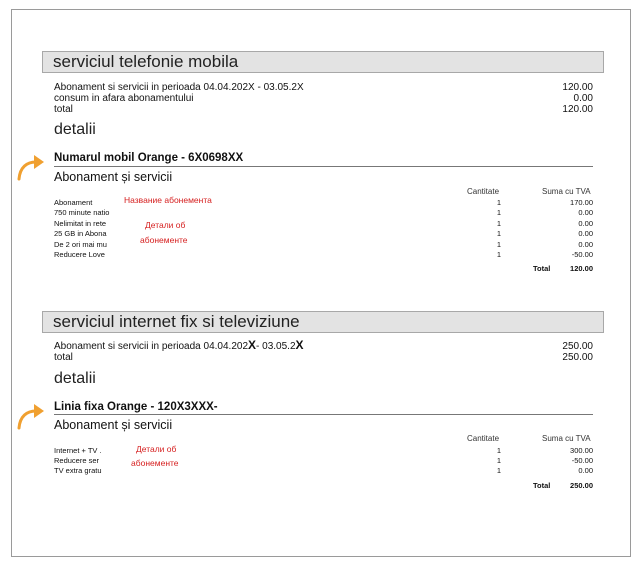  Describe the element at coordinates (323, 62) in the screenshot. I see `section-header-mobile: serviciul telefonie mobila` at that location.